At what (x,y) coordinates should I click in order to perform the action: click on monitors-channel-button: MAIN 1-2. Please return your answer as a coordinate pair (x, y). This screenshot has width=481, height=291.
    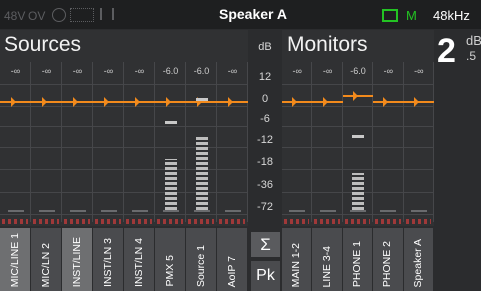
    Looking at the image, I should click on (297, 259).